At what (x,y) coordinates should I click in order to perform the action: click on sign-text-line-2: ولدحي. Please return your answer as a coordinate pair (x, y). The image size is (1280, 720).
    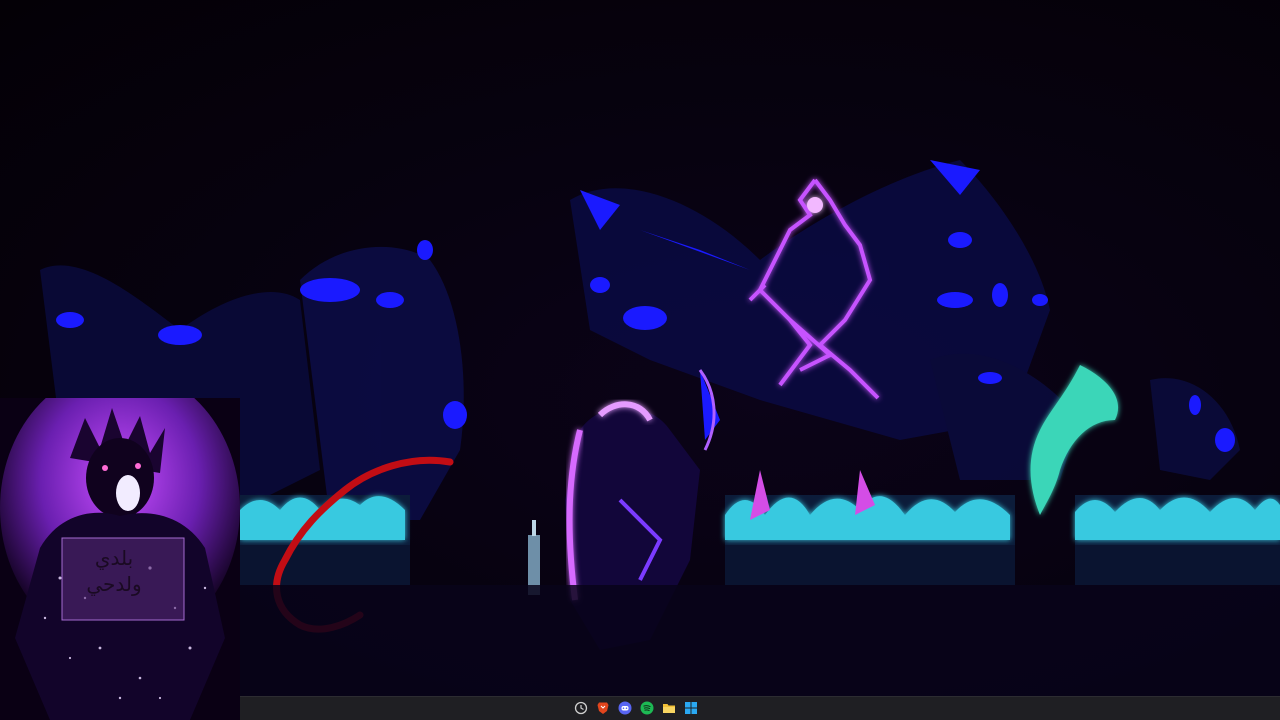
    Looking at the image, I should click on (114, 584).